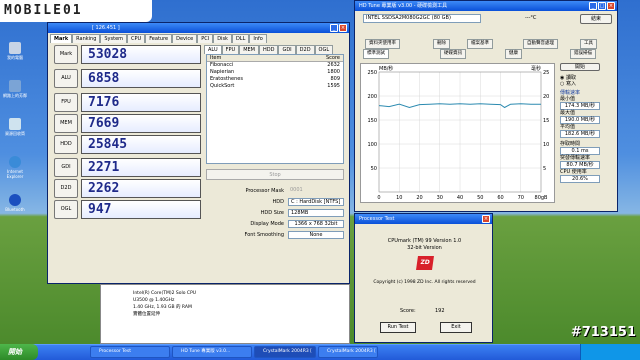 The width and height of the screenshot is (640, 360). What do you see at coordinates (114, 38) in the screenshot?
I see `tab-system: System` at bounding box center [114, 38].